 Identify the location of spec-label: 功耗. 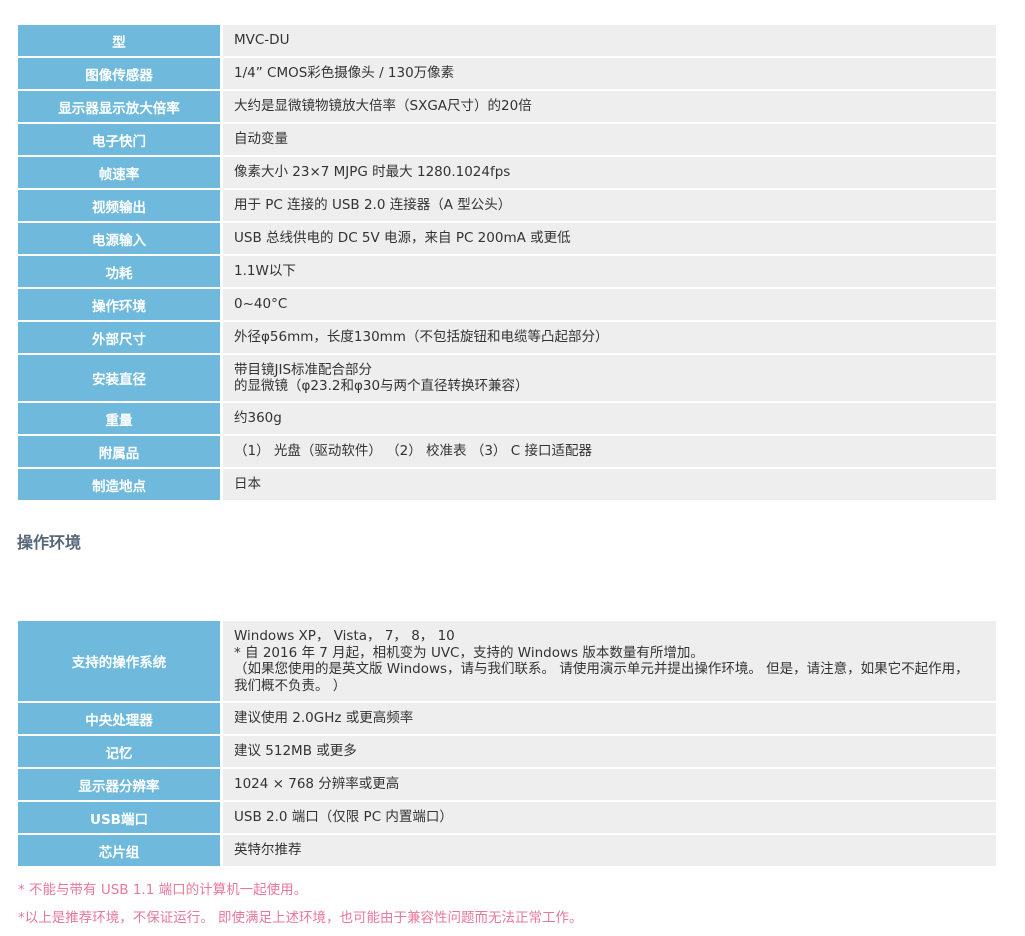
(119, 271).